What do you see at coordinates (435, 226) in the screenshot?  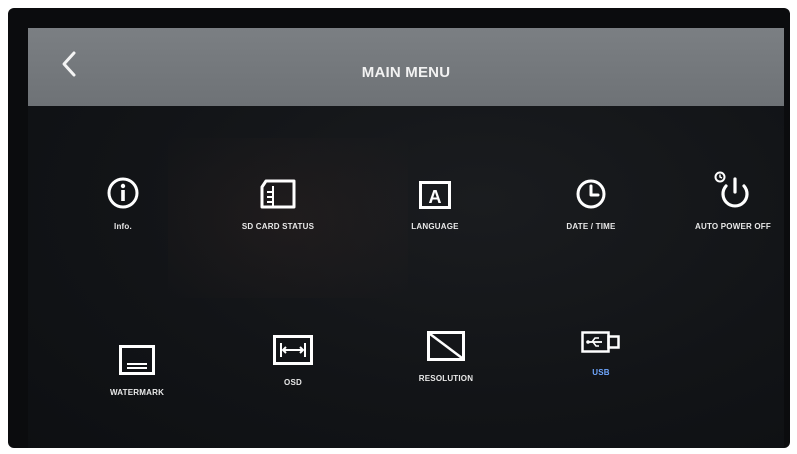 I see `menu-item-label: LANGUAGE` at bounding box center [435, 226].